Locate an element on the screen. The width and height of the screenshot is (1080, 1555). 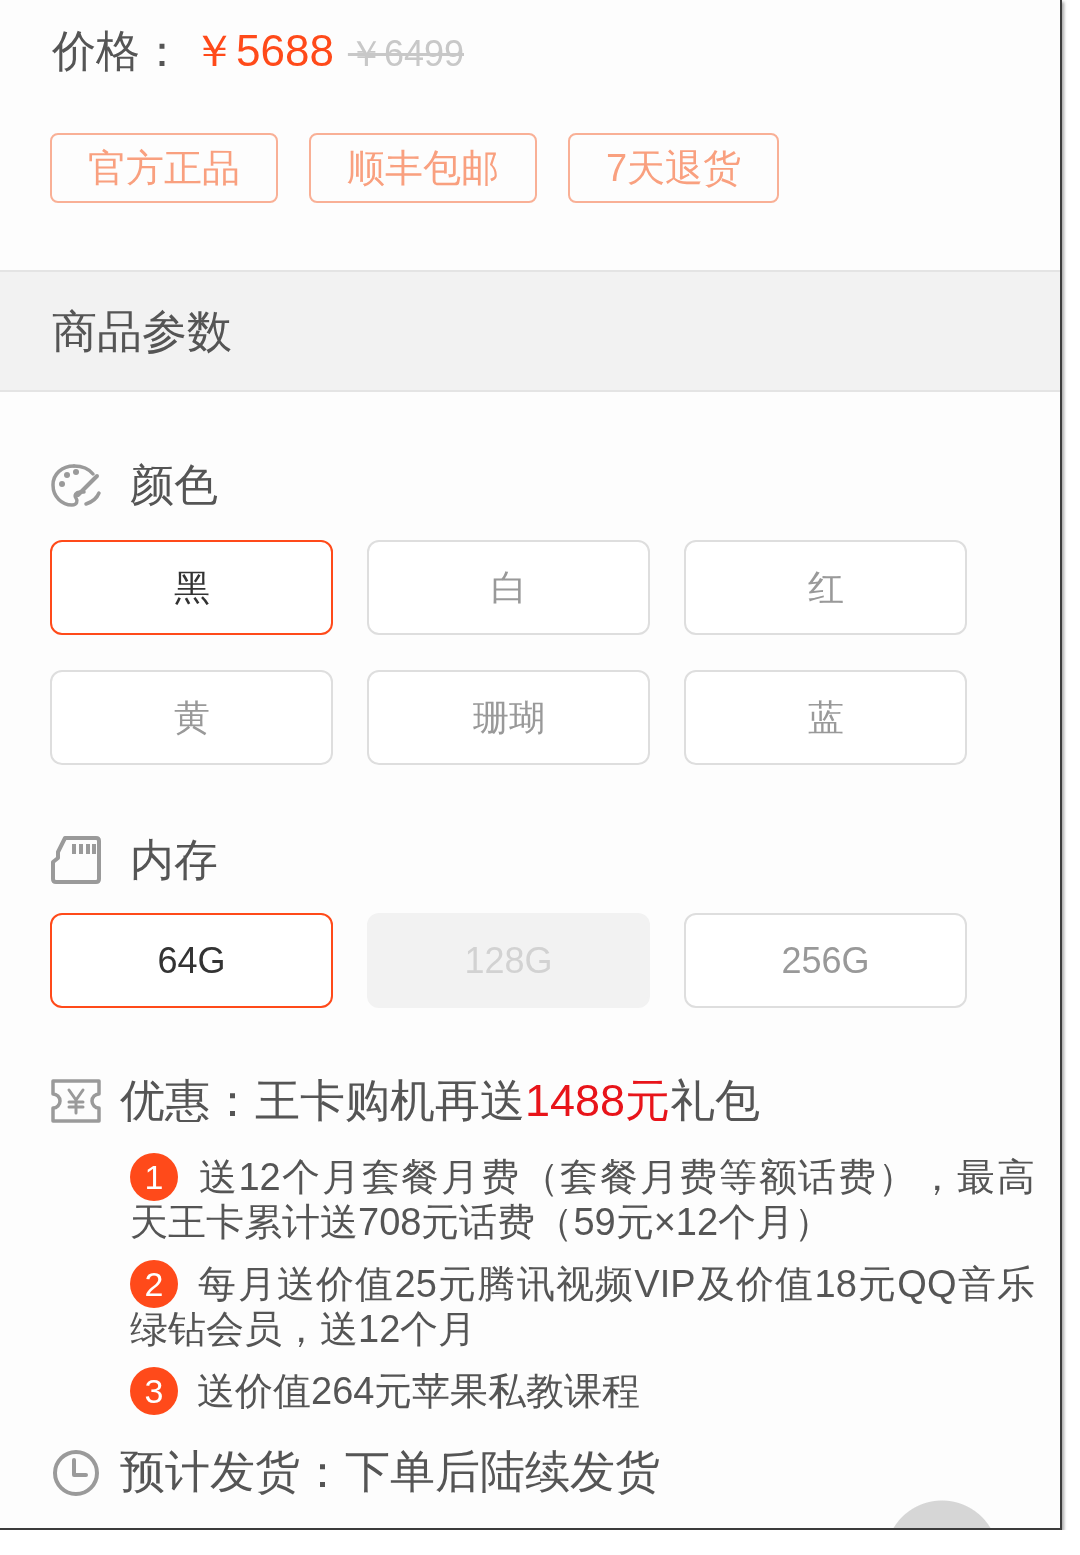
option-button: 蓝 is located at coordinates (825, 717).